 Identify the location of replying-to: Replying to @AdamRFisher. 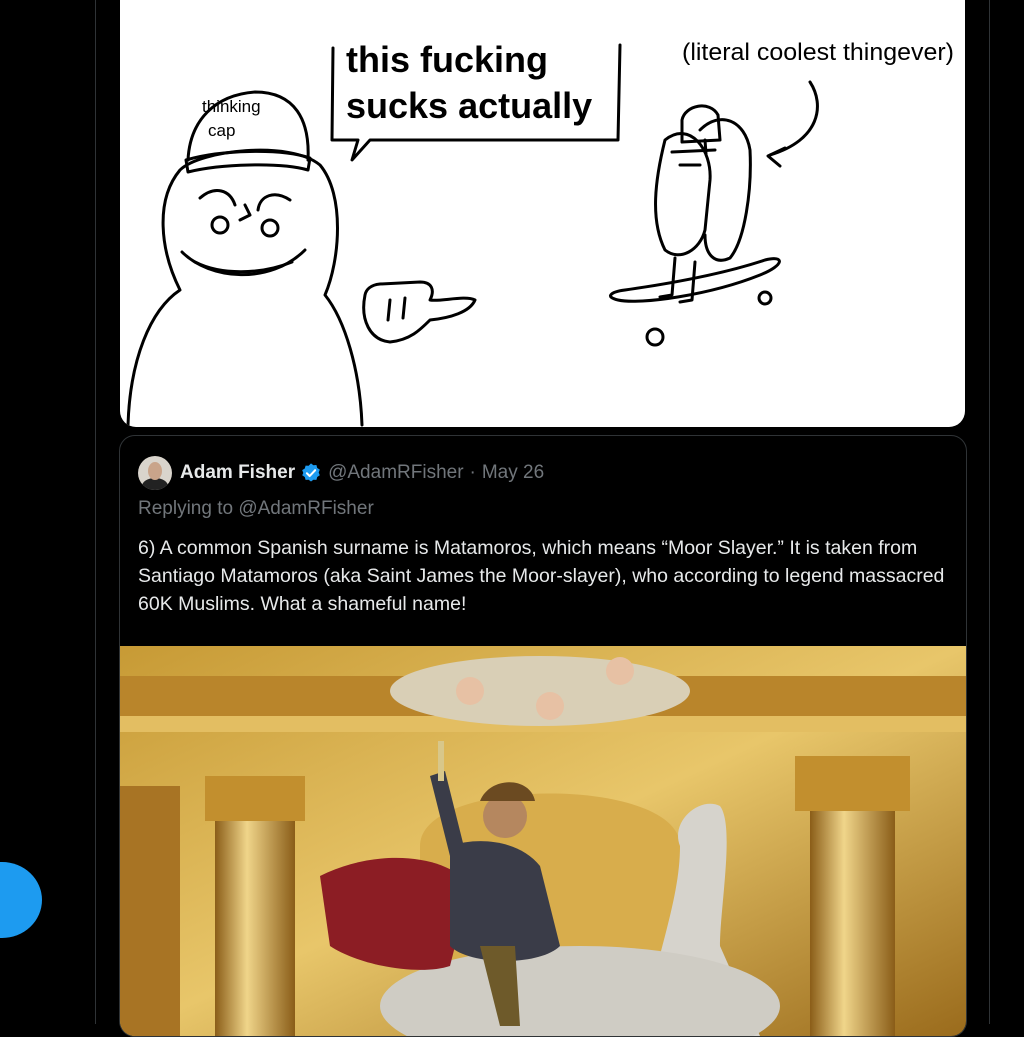
(256, 509).